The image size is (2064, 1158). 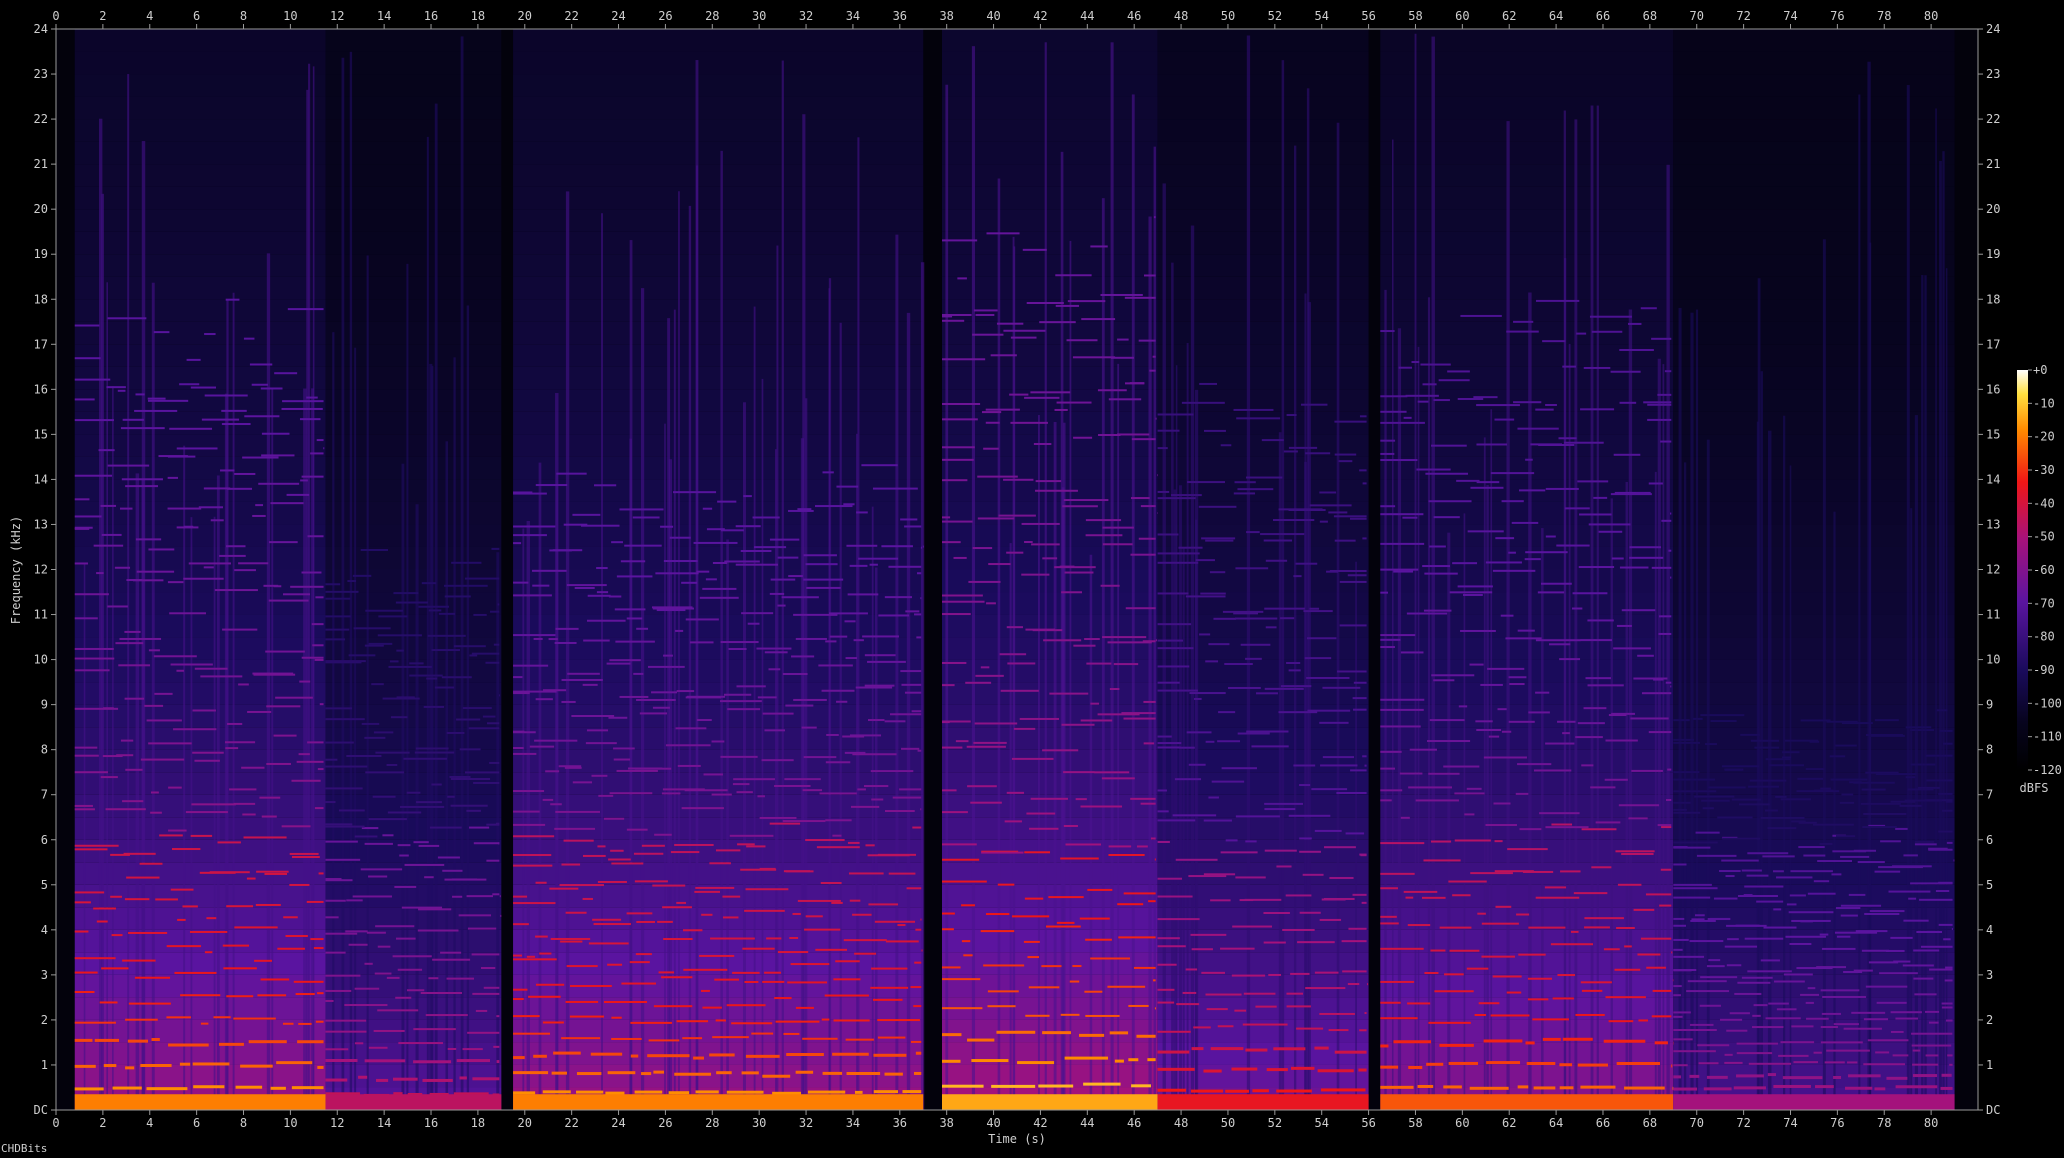 I want to click on y-tick-label: 24, so click(x=1993, y=29).